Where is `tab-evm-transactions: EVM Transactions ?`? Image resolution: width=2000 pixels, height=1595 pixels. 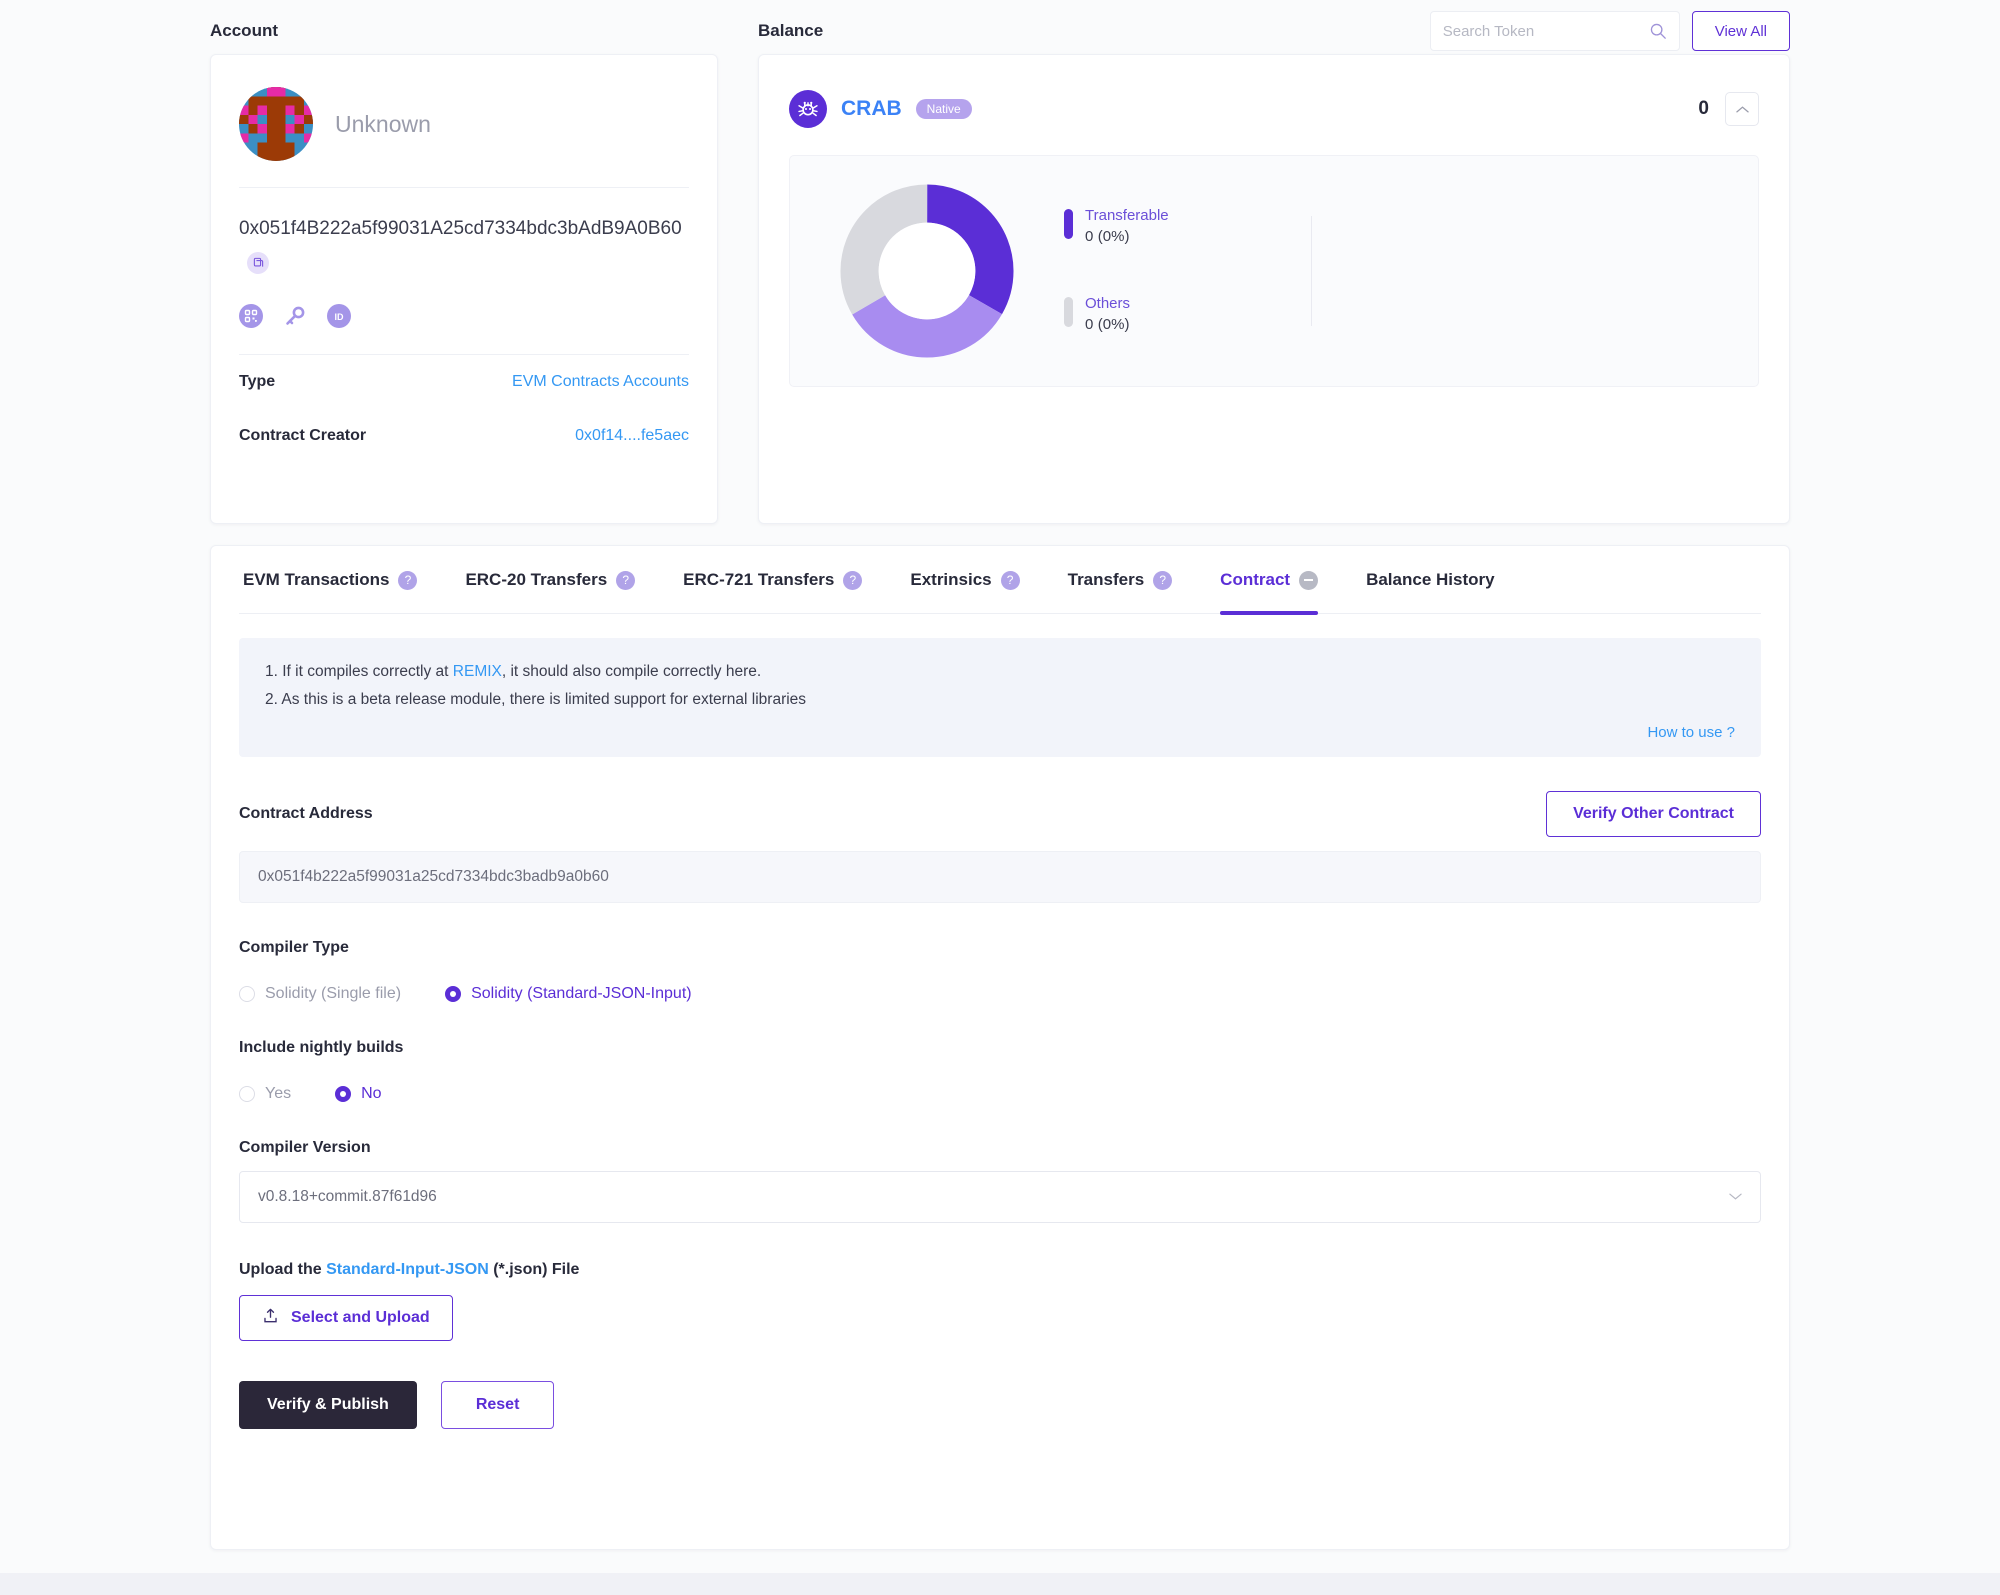
tab-evm-transactions: EVM Transactions ? is located at coordinates (340, 580).